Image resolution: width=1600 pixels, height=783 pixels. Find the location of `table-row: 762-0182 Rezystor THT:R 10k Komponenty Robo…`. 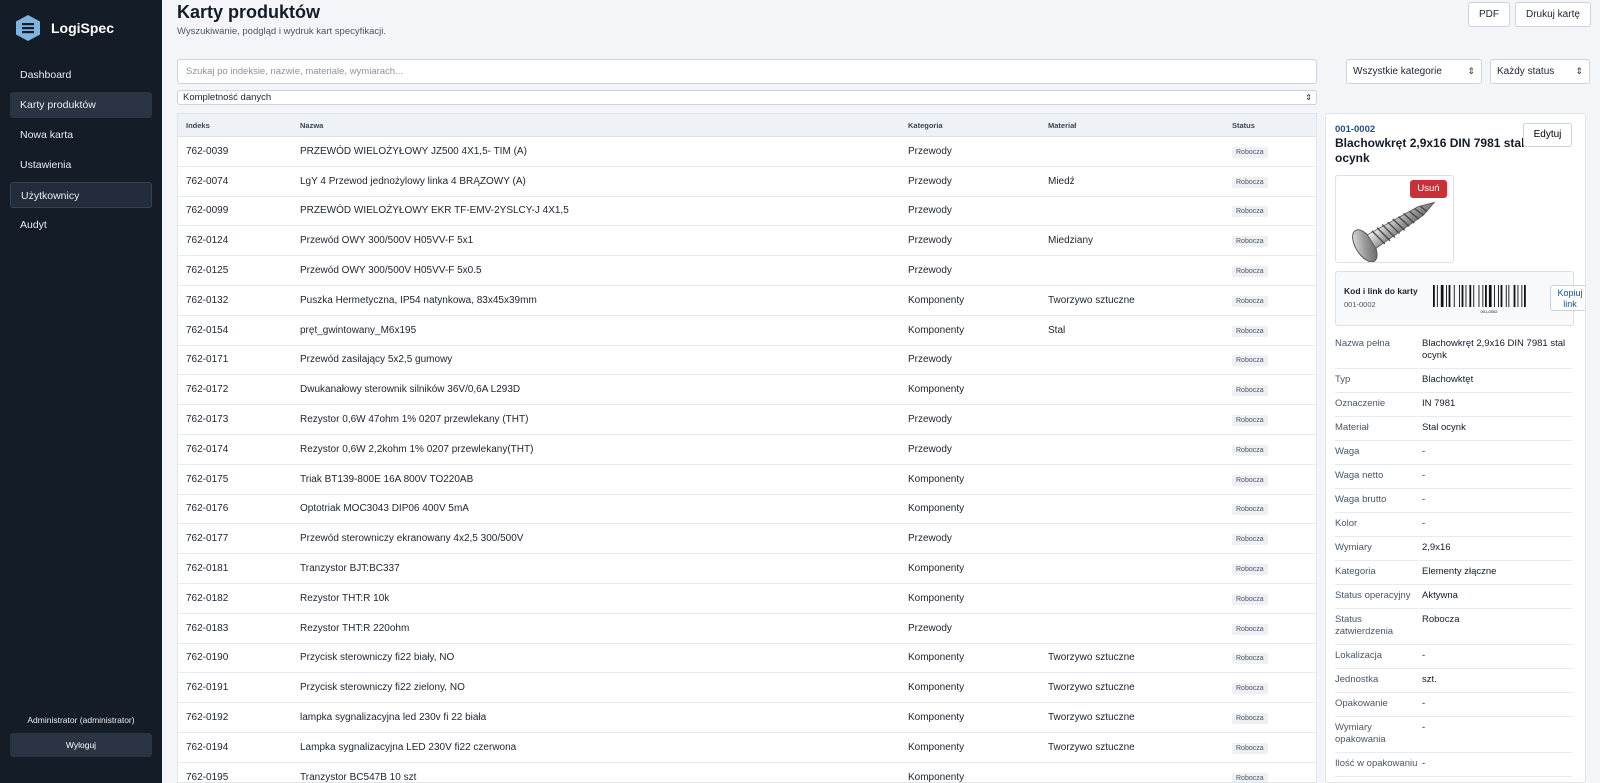

table-row: 762-0182 Rezystor THT:R 10k Komponenty Robo… is located at coordinates (747, 599).